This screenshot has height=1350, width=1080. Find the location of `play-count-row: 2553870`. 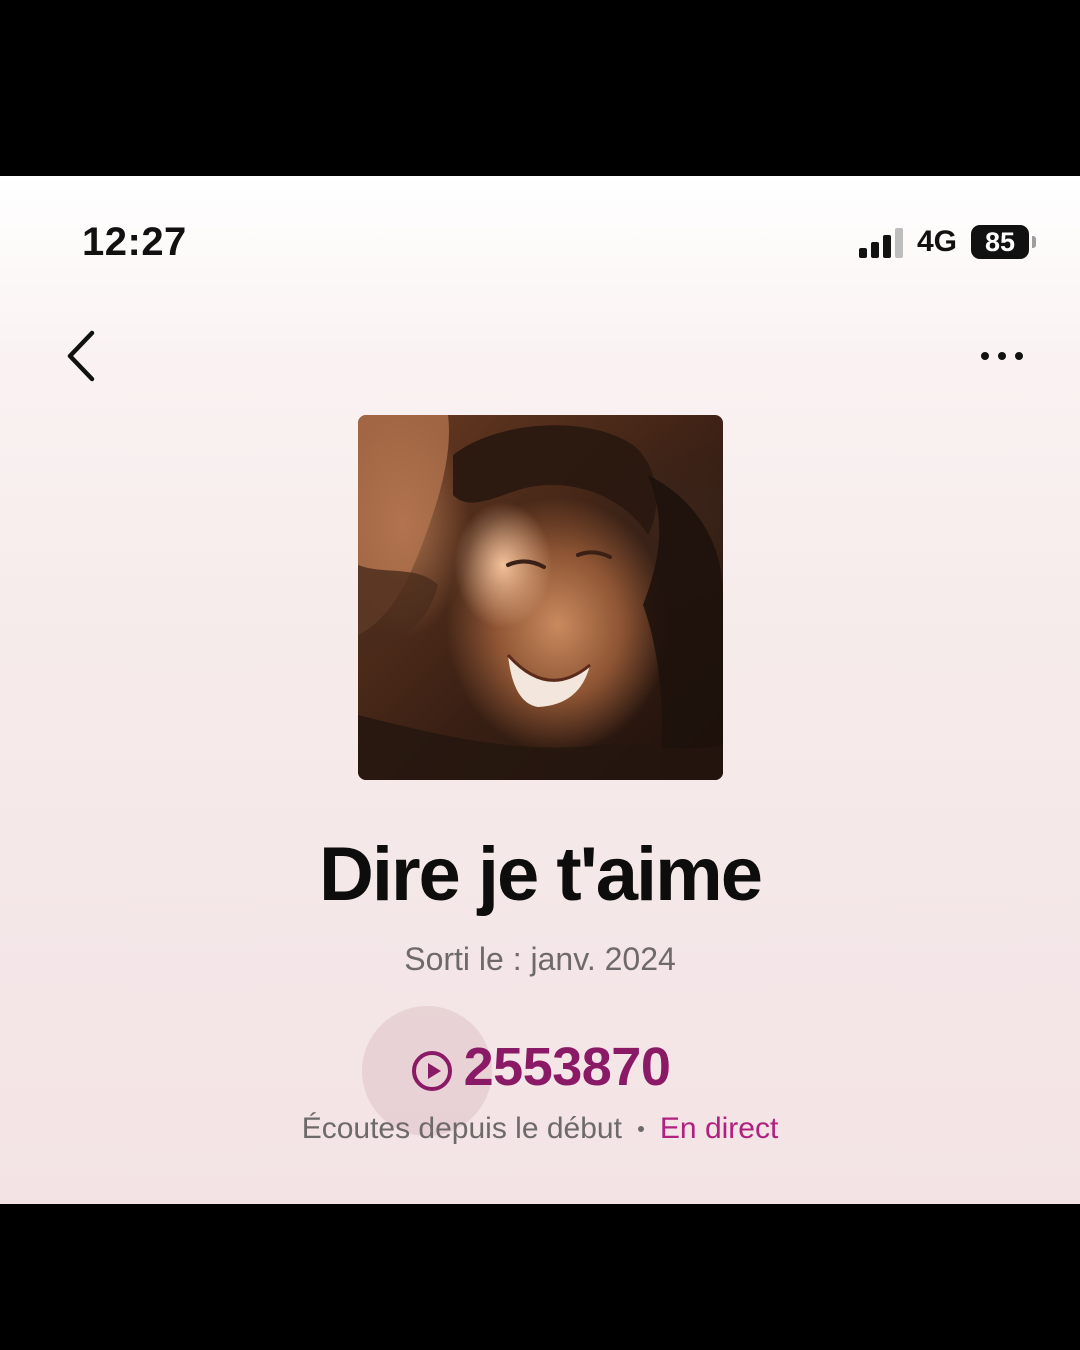

play-count-row: 2553870 is located at coordinates (540, 1067).